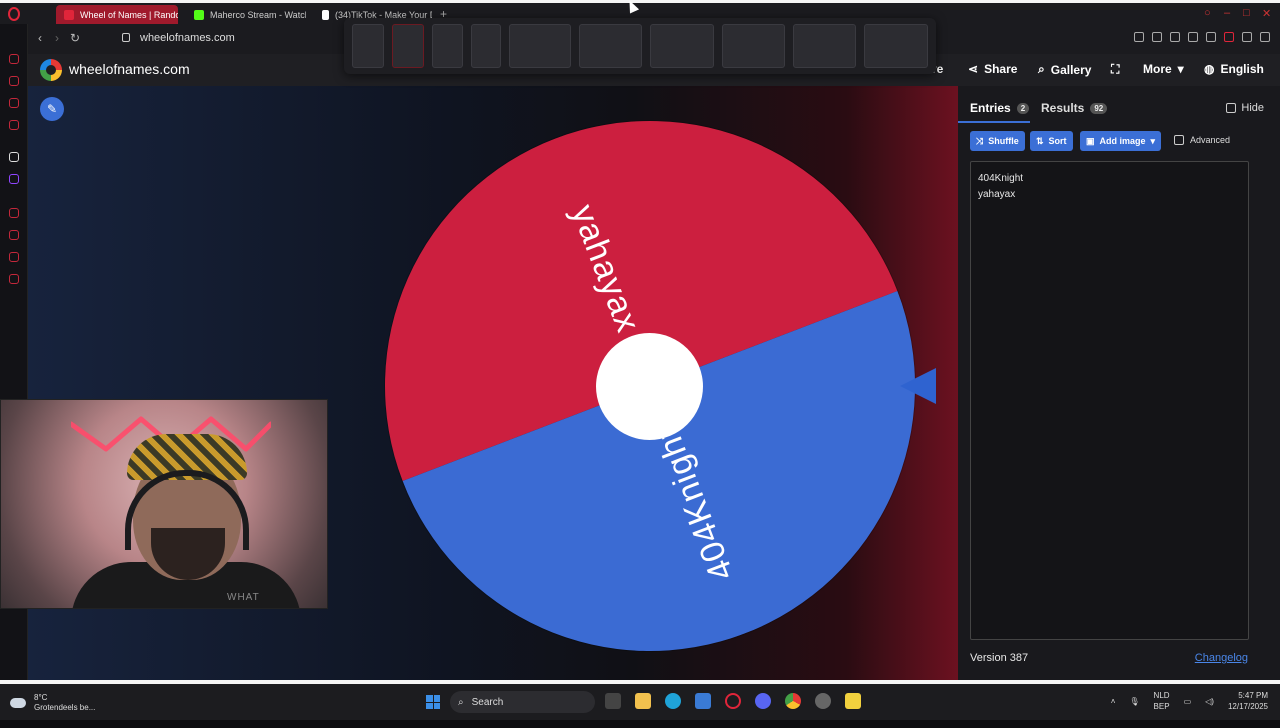 The image size is (1280, 728). What do you see at coordinates (1074, 108) in the screenshot?
I see `tab-results: Results 92` at bounding box center [1074, 108].